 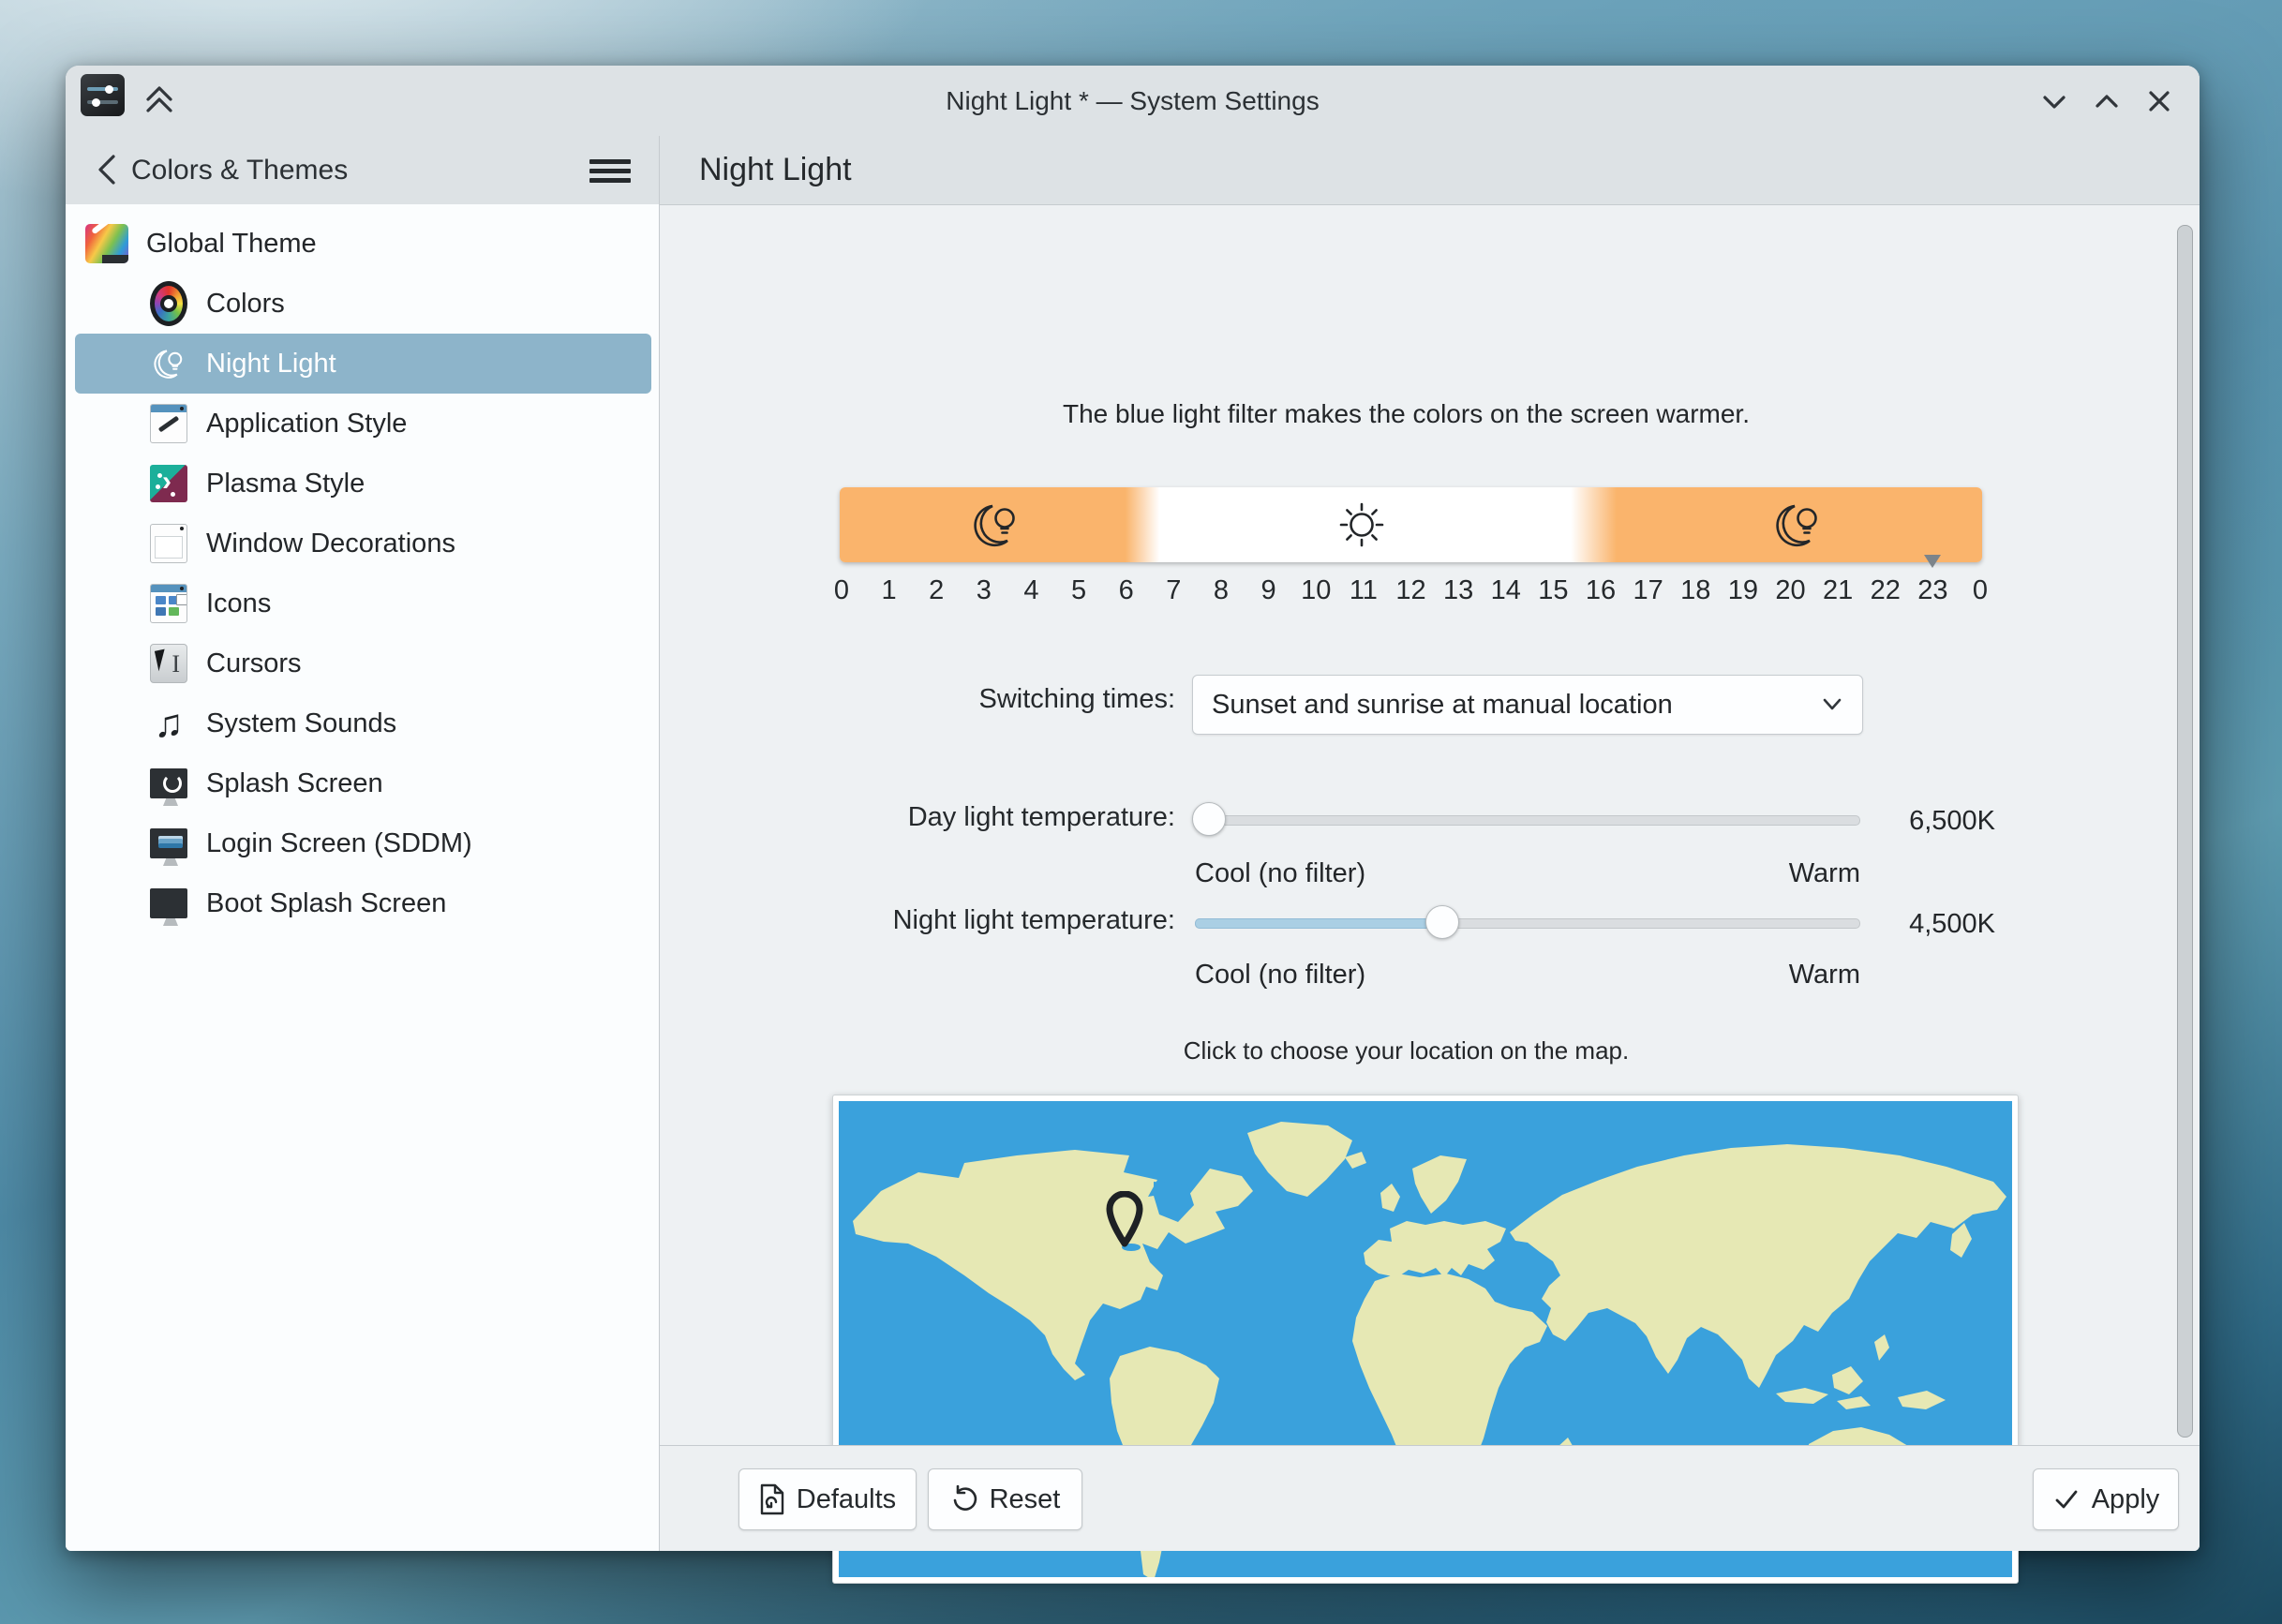 What do you see at coordinates (1952, 821) in the screenshot?
I see `day-temp-value: 6,500K` at bounding box center [1952, 821].